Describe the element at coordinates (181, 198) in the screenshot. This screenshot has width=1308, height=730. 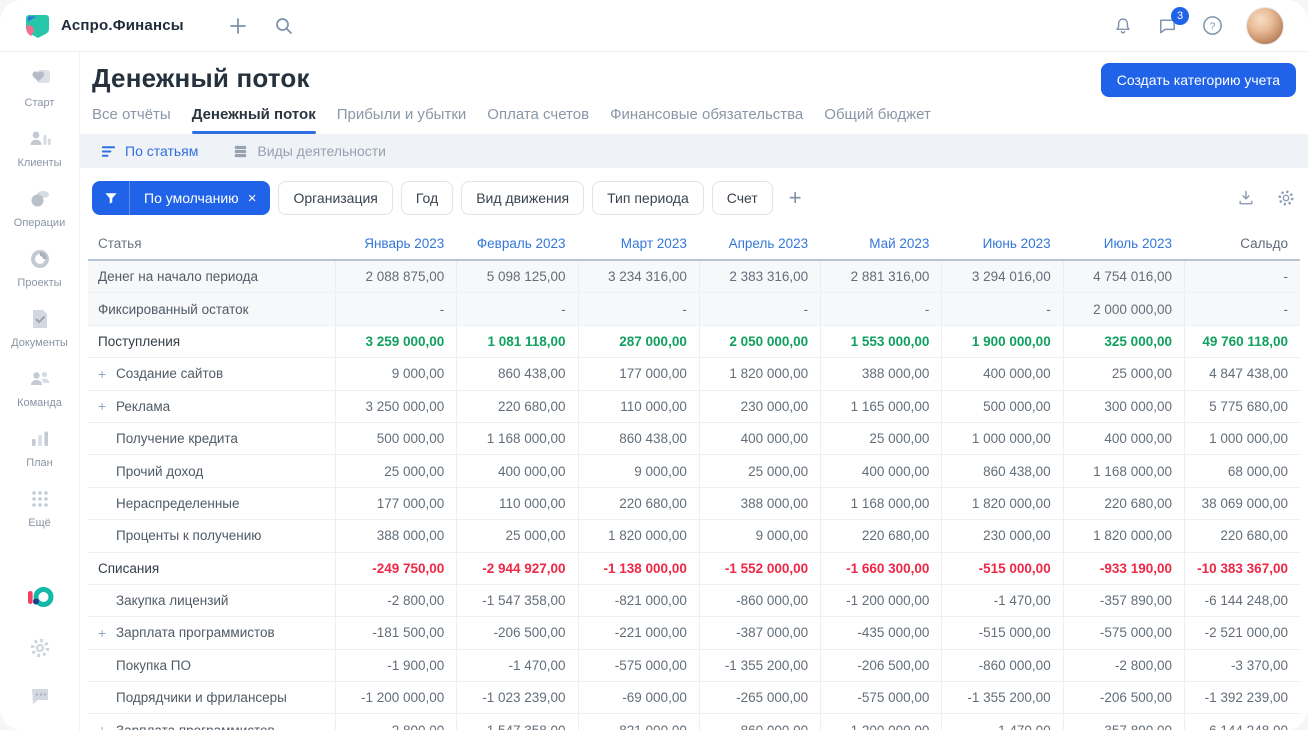
I see `default-filter-button: По умолчанию ×` at that location.